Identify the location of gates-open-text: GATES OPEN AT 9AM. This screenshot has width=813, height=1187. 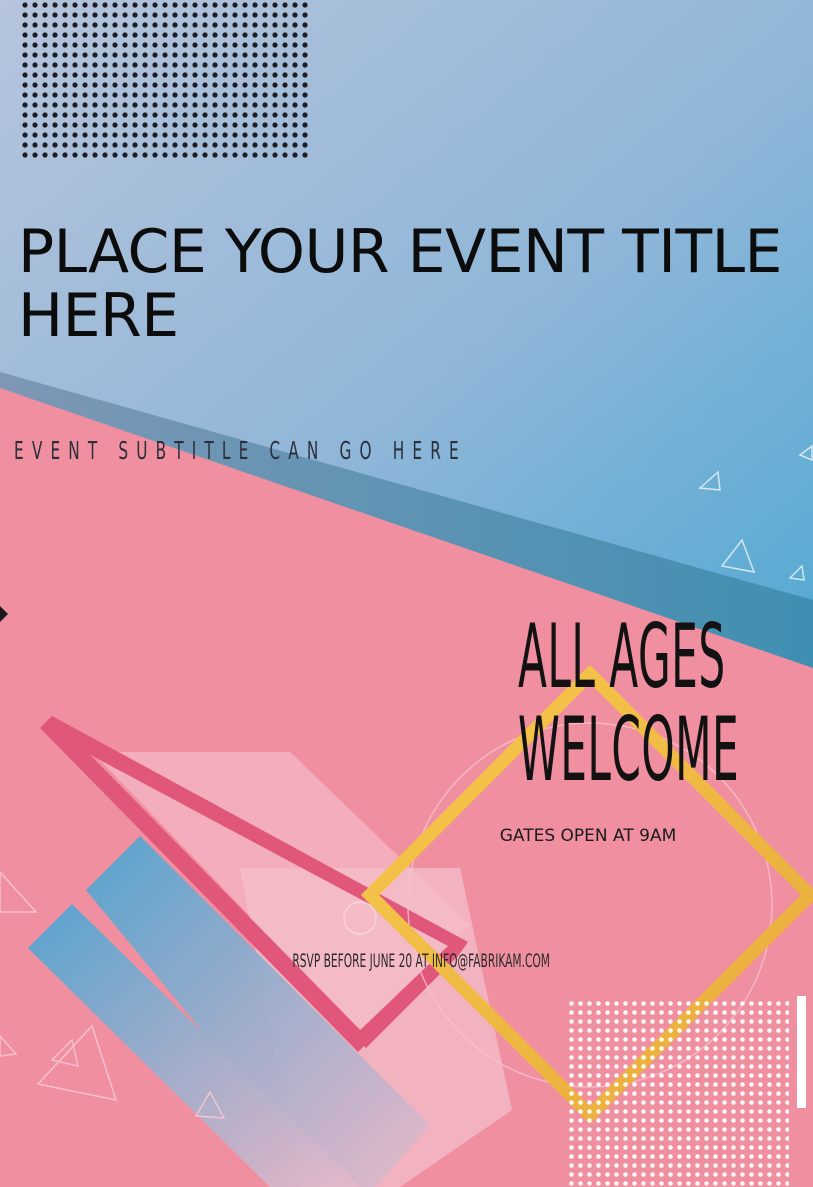
(588, 836).